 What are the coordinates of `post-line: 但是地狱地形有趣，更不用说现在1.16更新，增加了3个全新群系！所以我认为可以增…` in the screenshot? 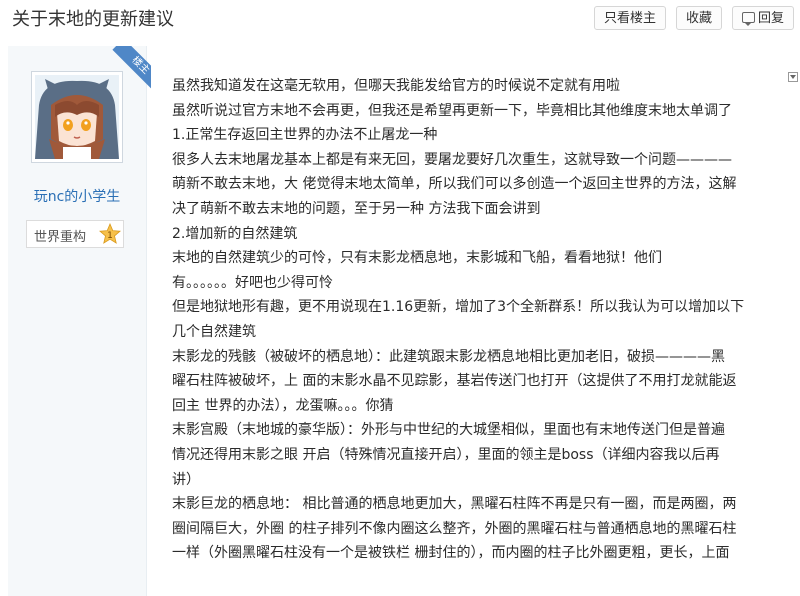 It's located at (458, 307).